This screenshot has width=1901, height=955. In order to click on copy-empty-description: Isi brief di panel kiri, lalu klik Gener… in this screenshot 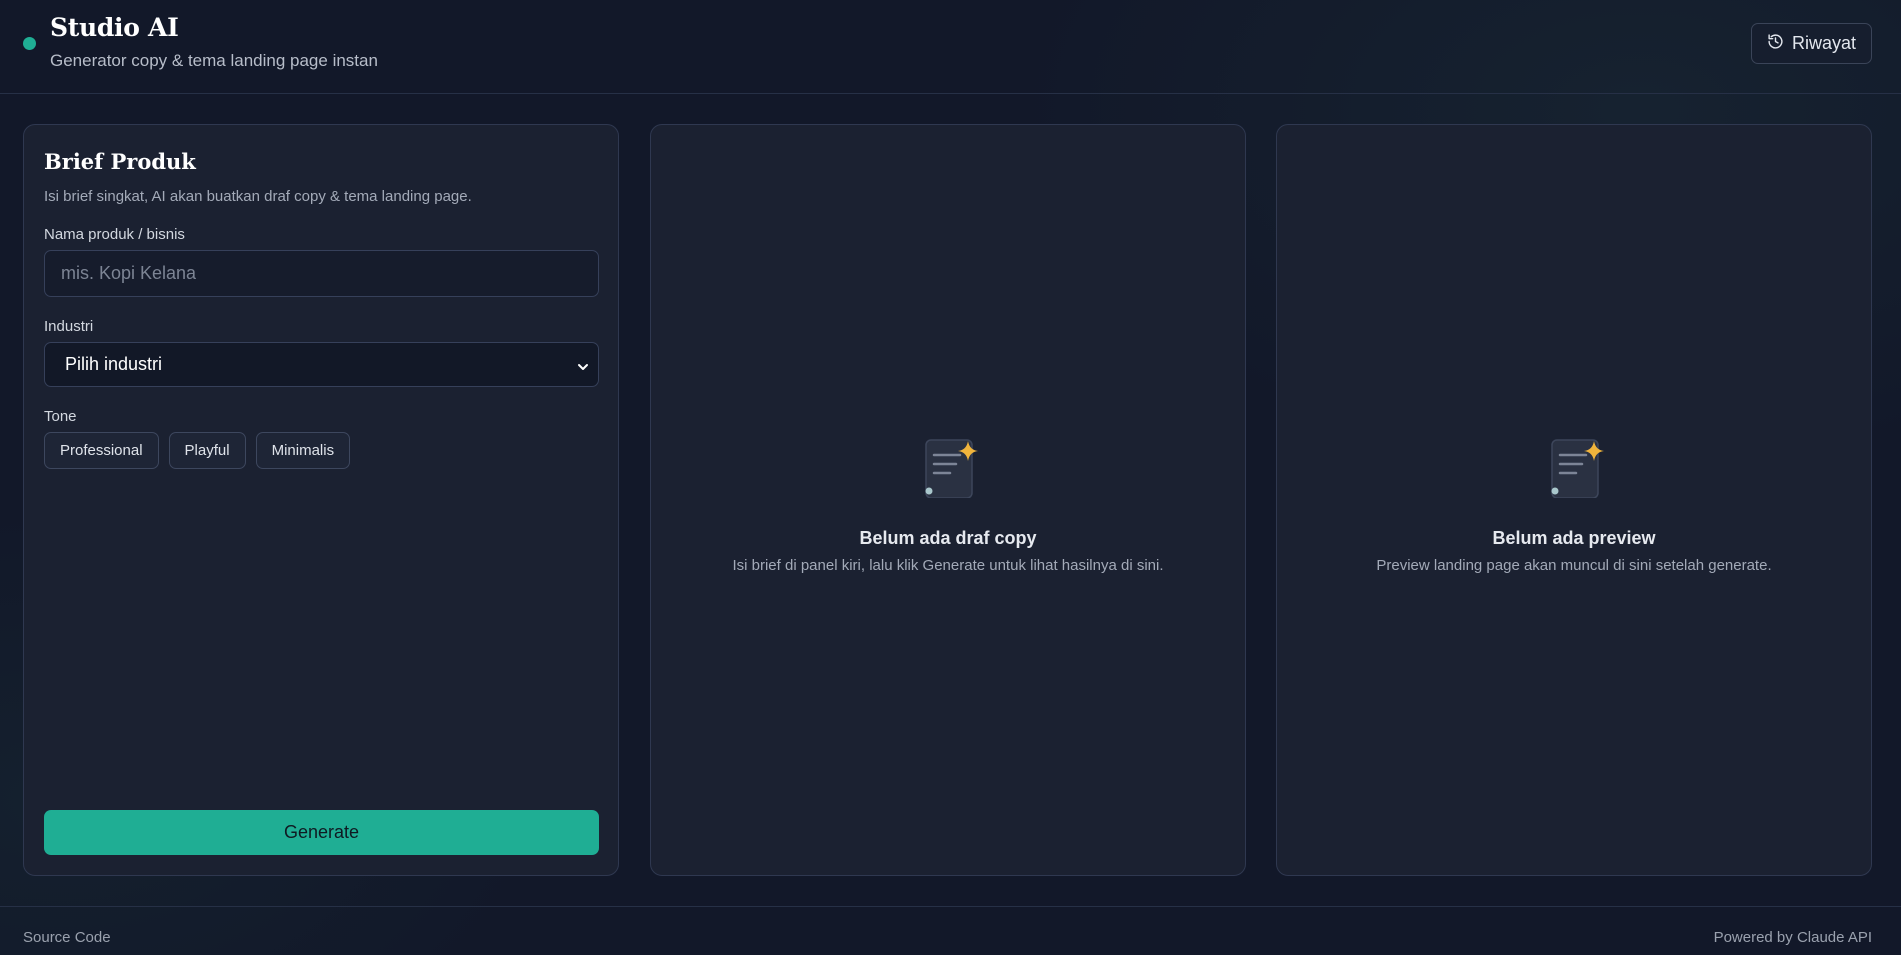, I will do `click(948, 565)`.